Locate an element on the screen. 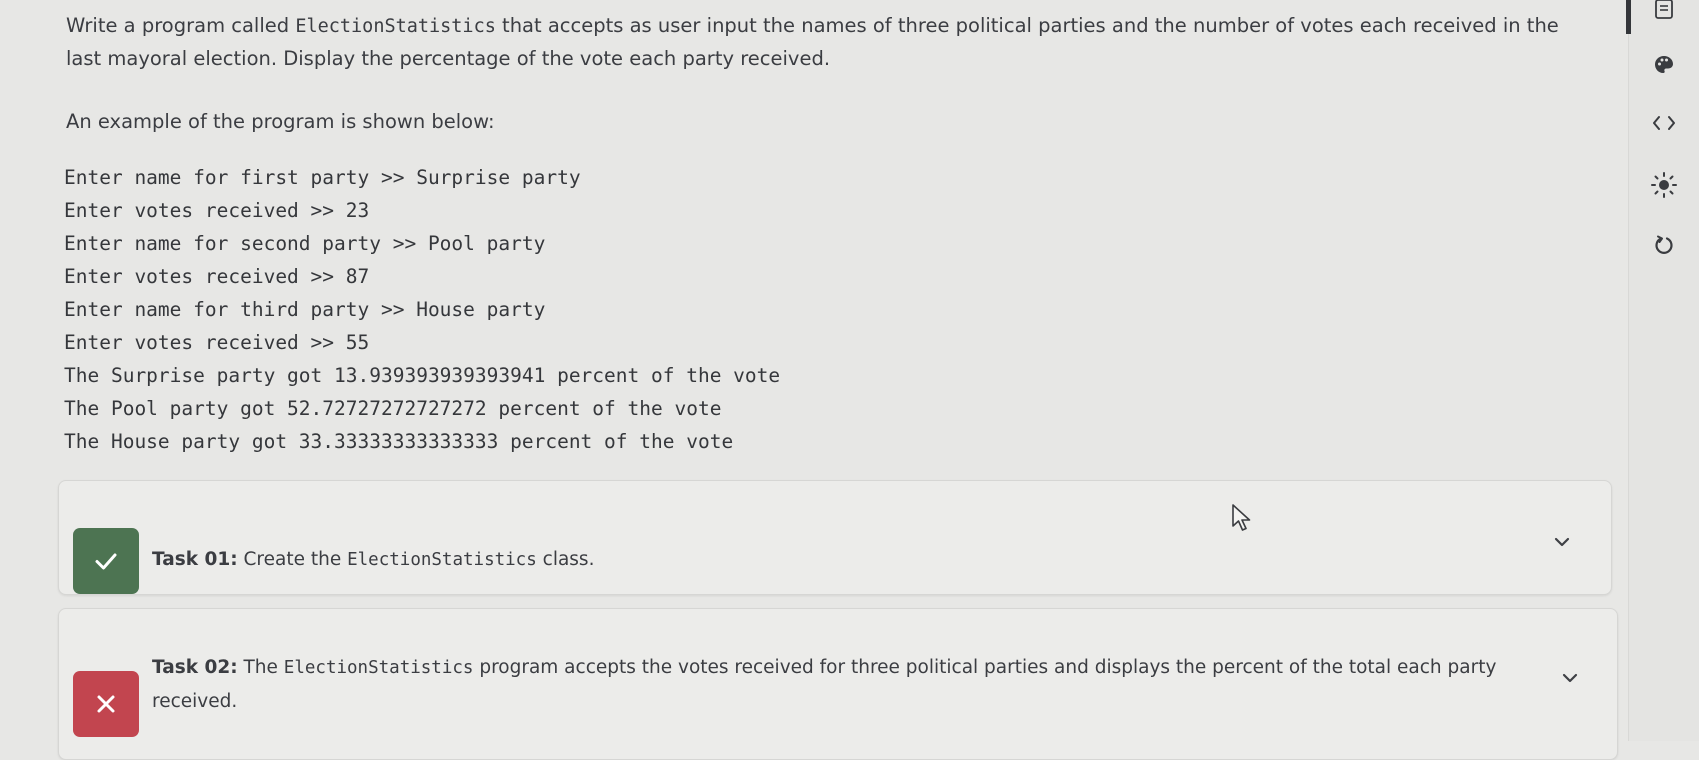 This screenshot has width=1699, height=760. active-indicator is located at coordinates (1628, 17).